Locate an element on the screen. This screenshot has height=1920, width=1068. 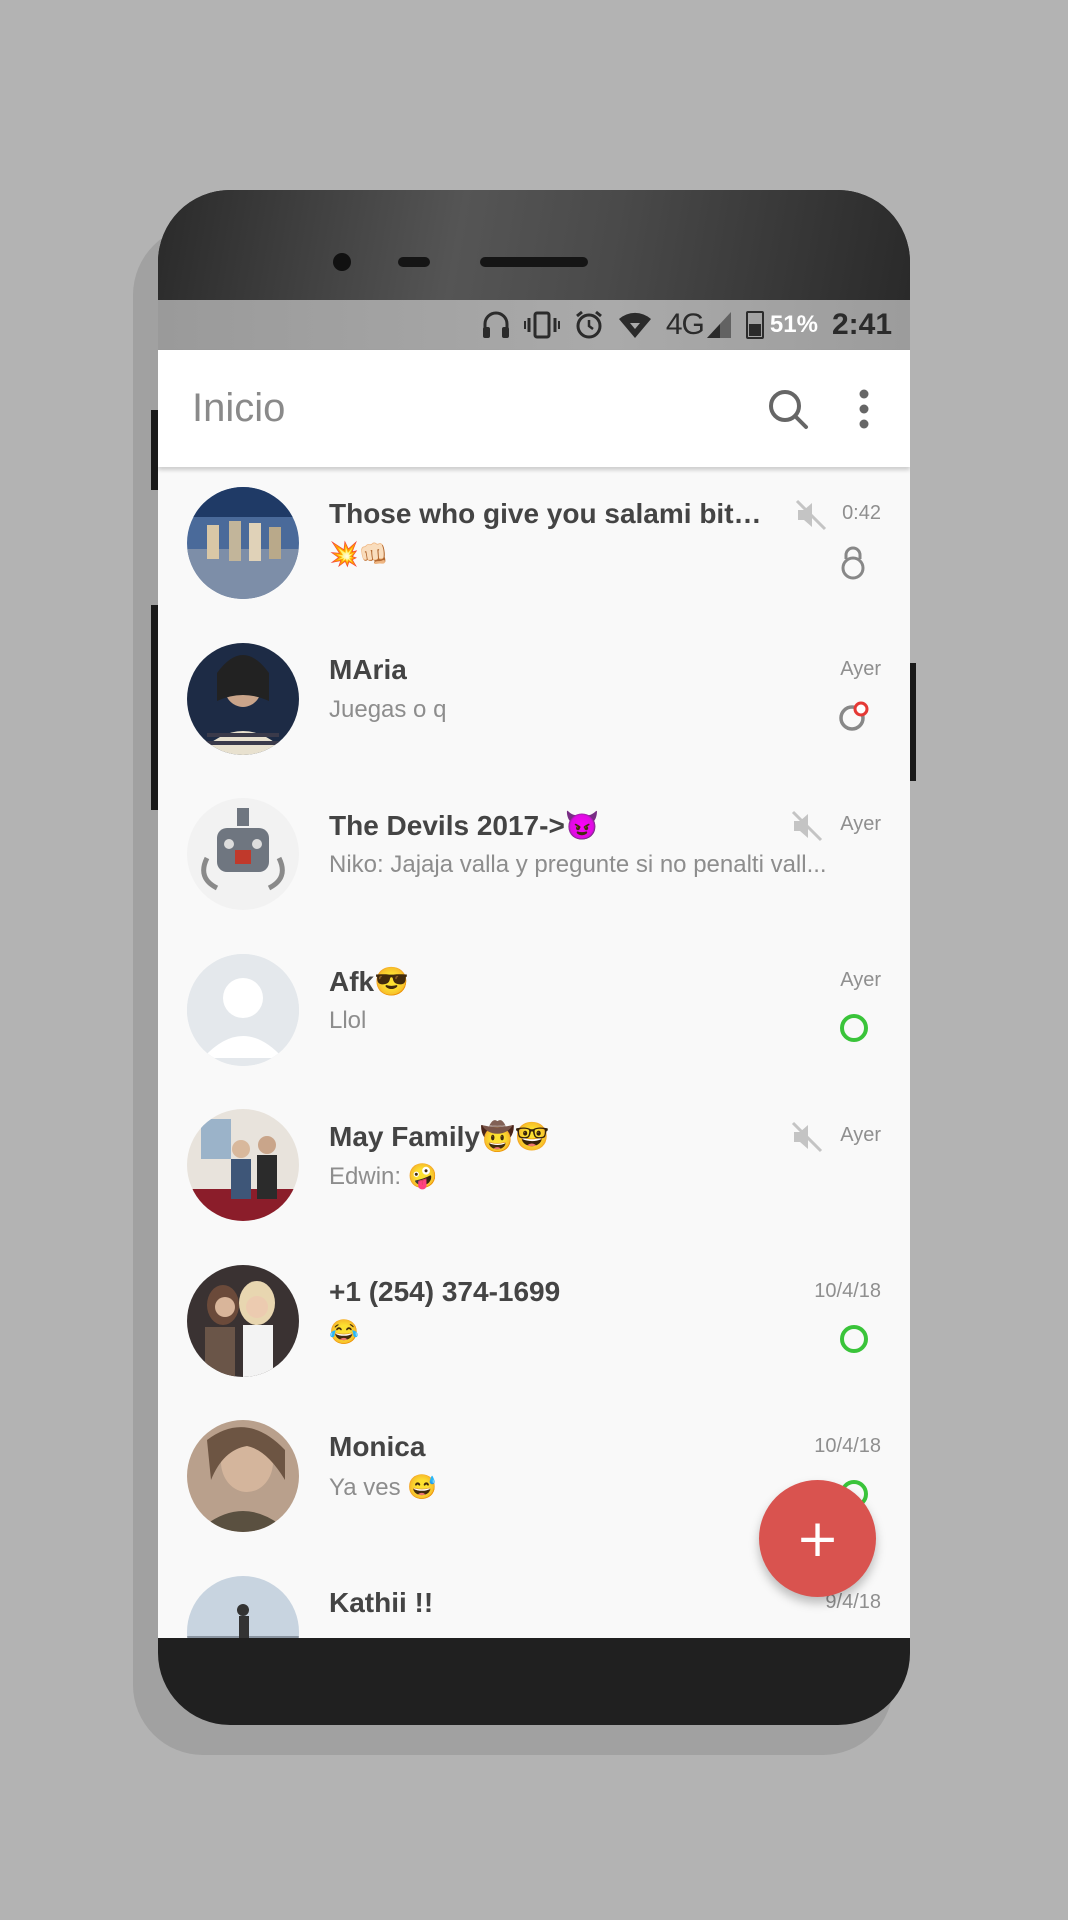
chat-row: +1 (254) 374-1699 😂 10/4/18 is located at coordinates (534, 1326).